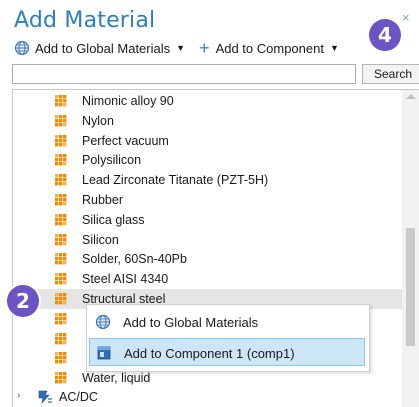  I want to click on add-to-global-materials-label: Add to Global Materials, so click(103, 48).